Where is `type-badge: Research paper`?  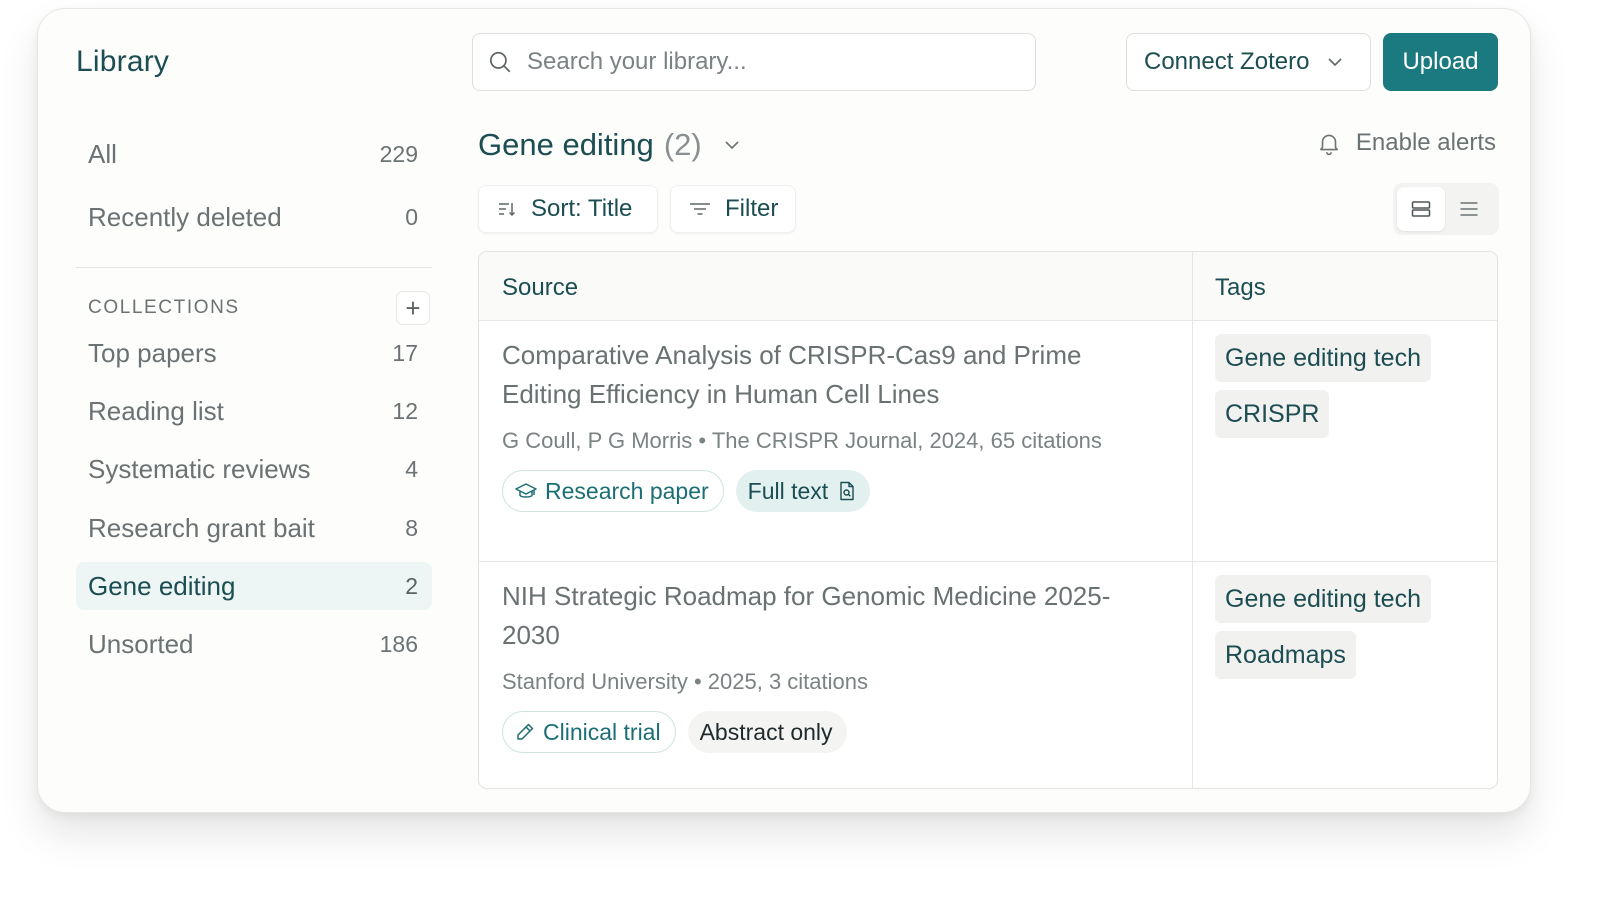
type-badge: Research paper is located at coordinates (613, 491).